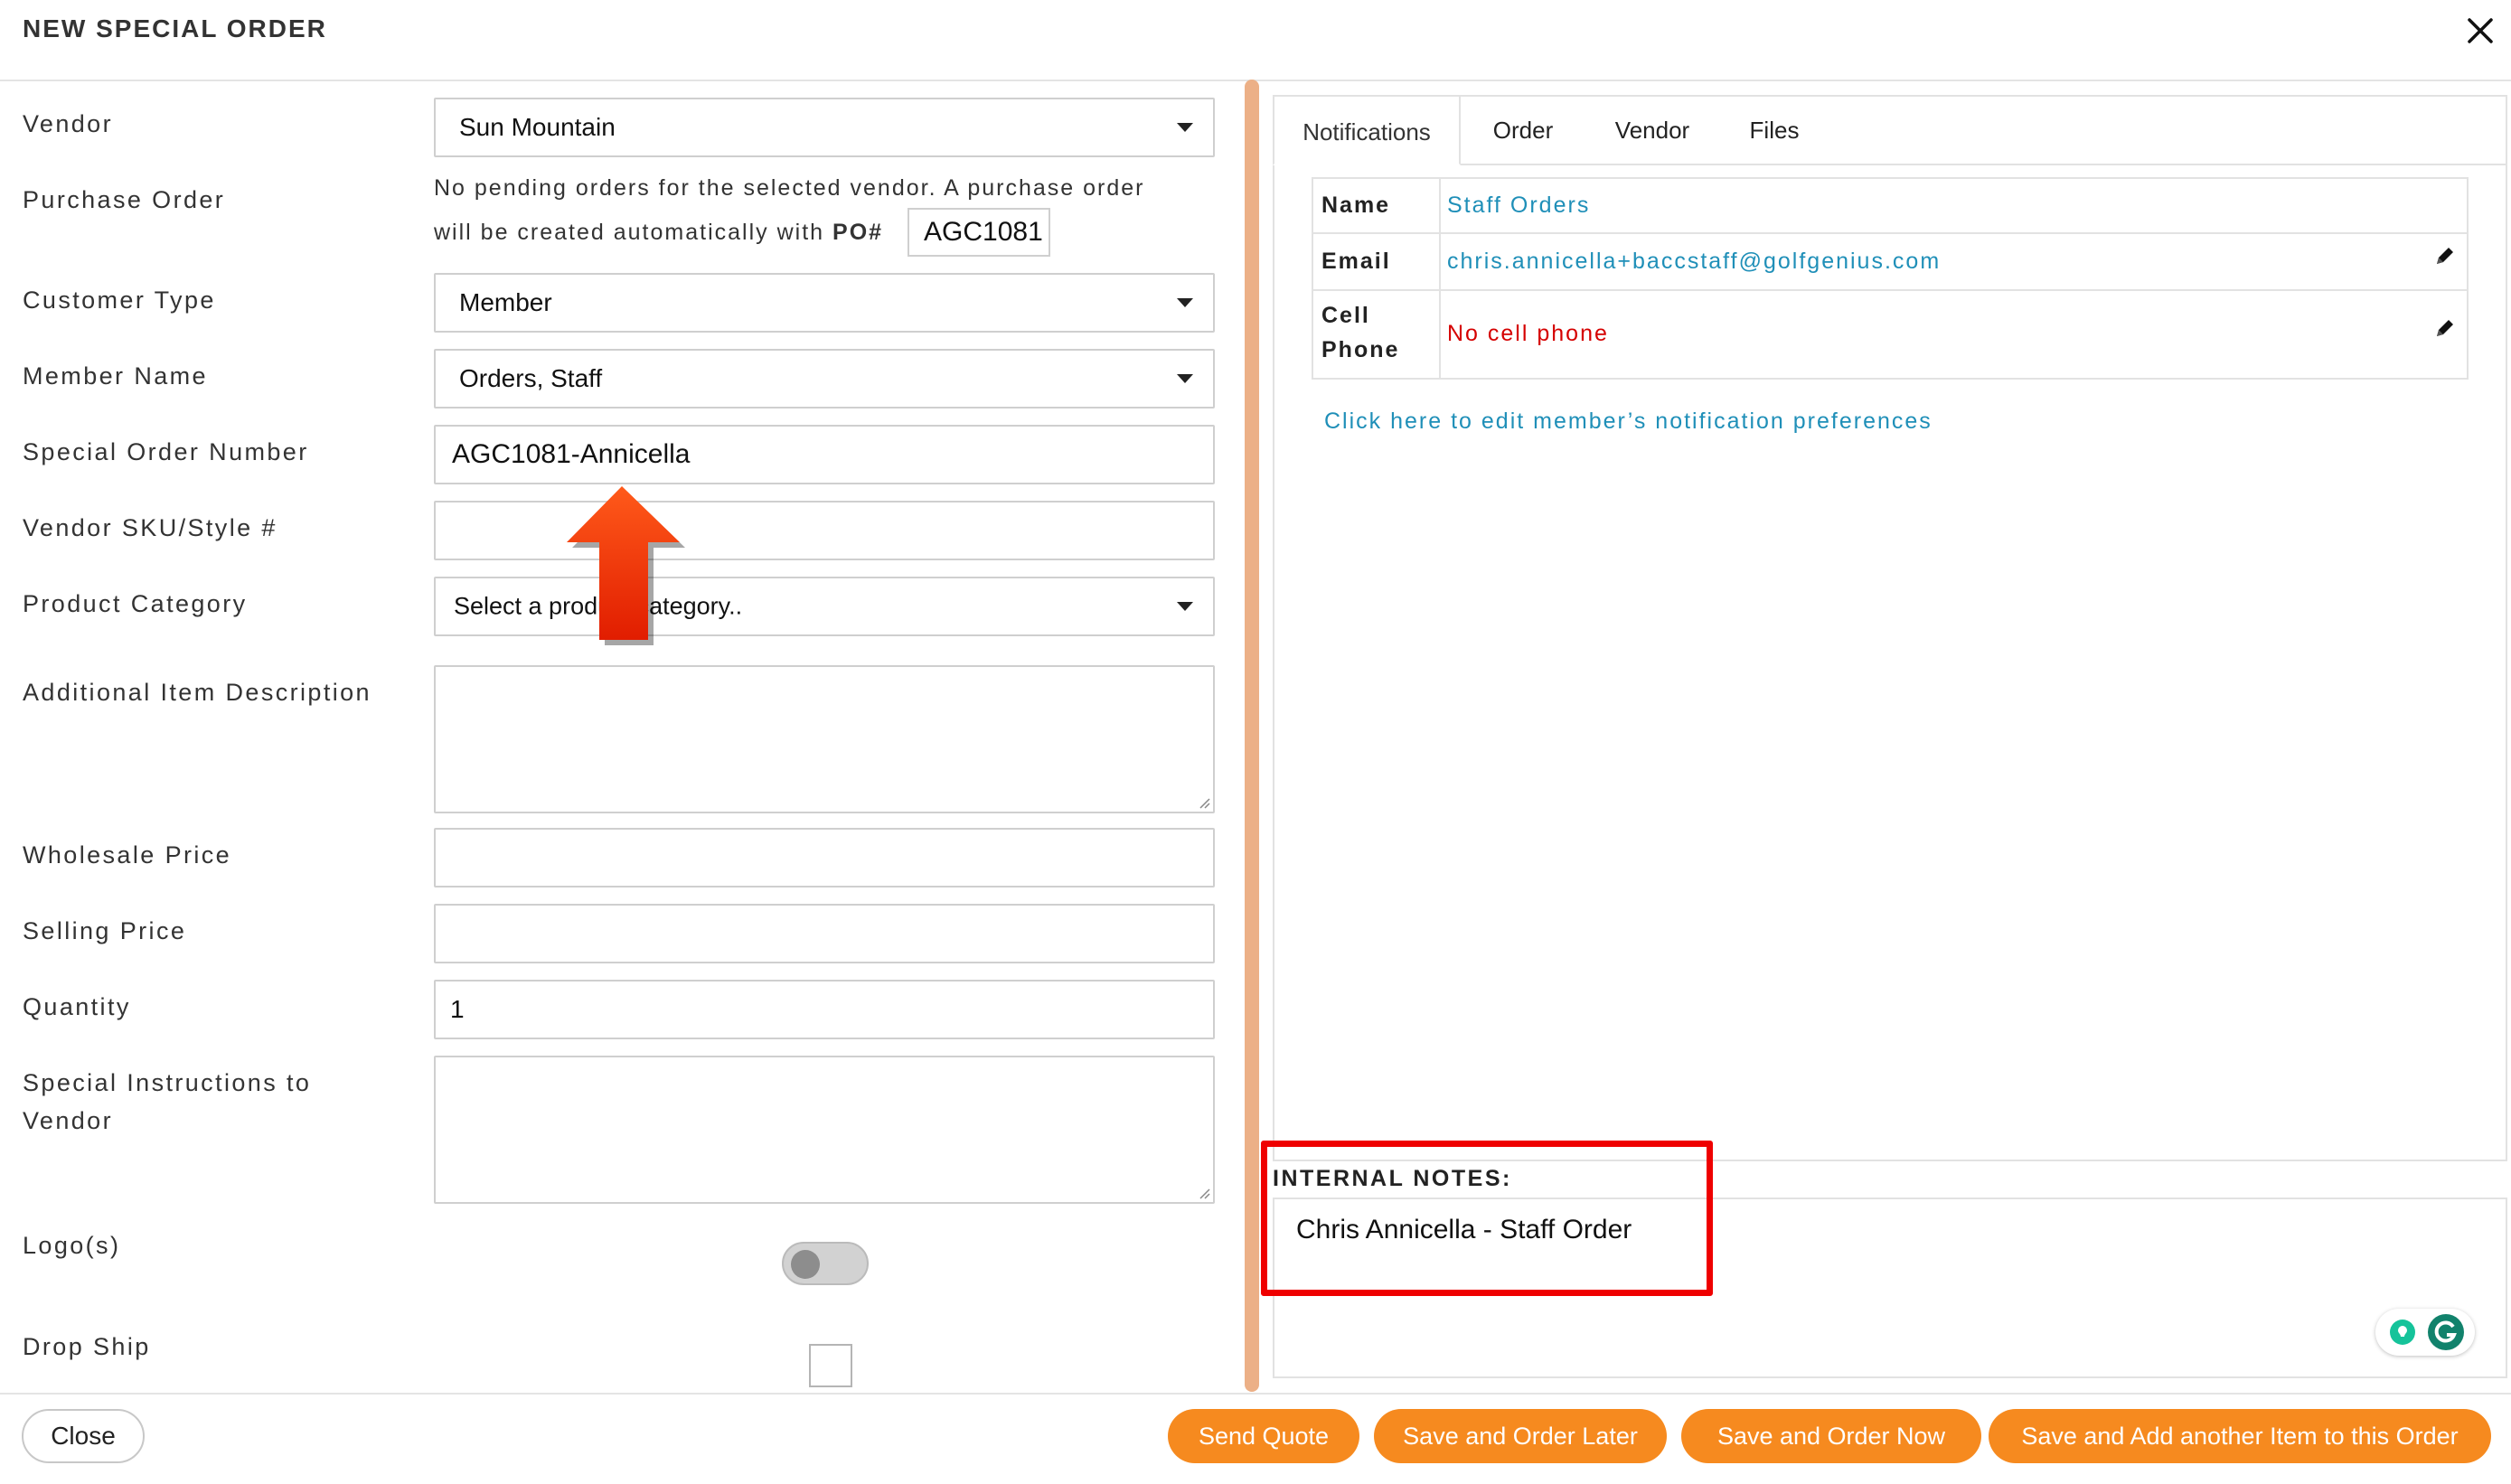  What do you see at coordinates (105, 931) in the screenshot?
I see `selling-price-label: Selling Price` at bounding box center [105, 931].